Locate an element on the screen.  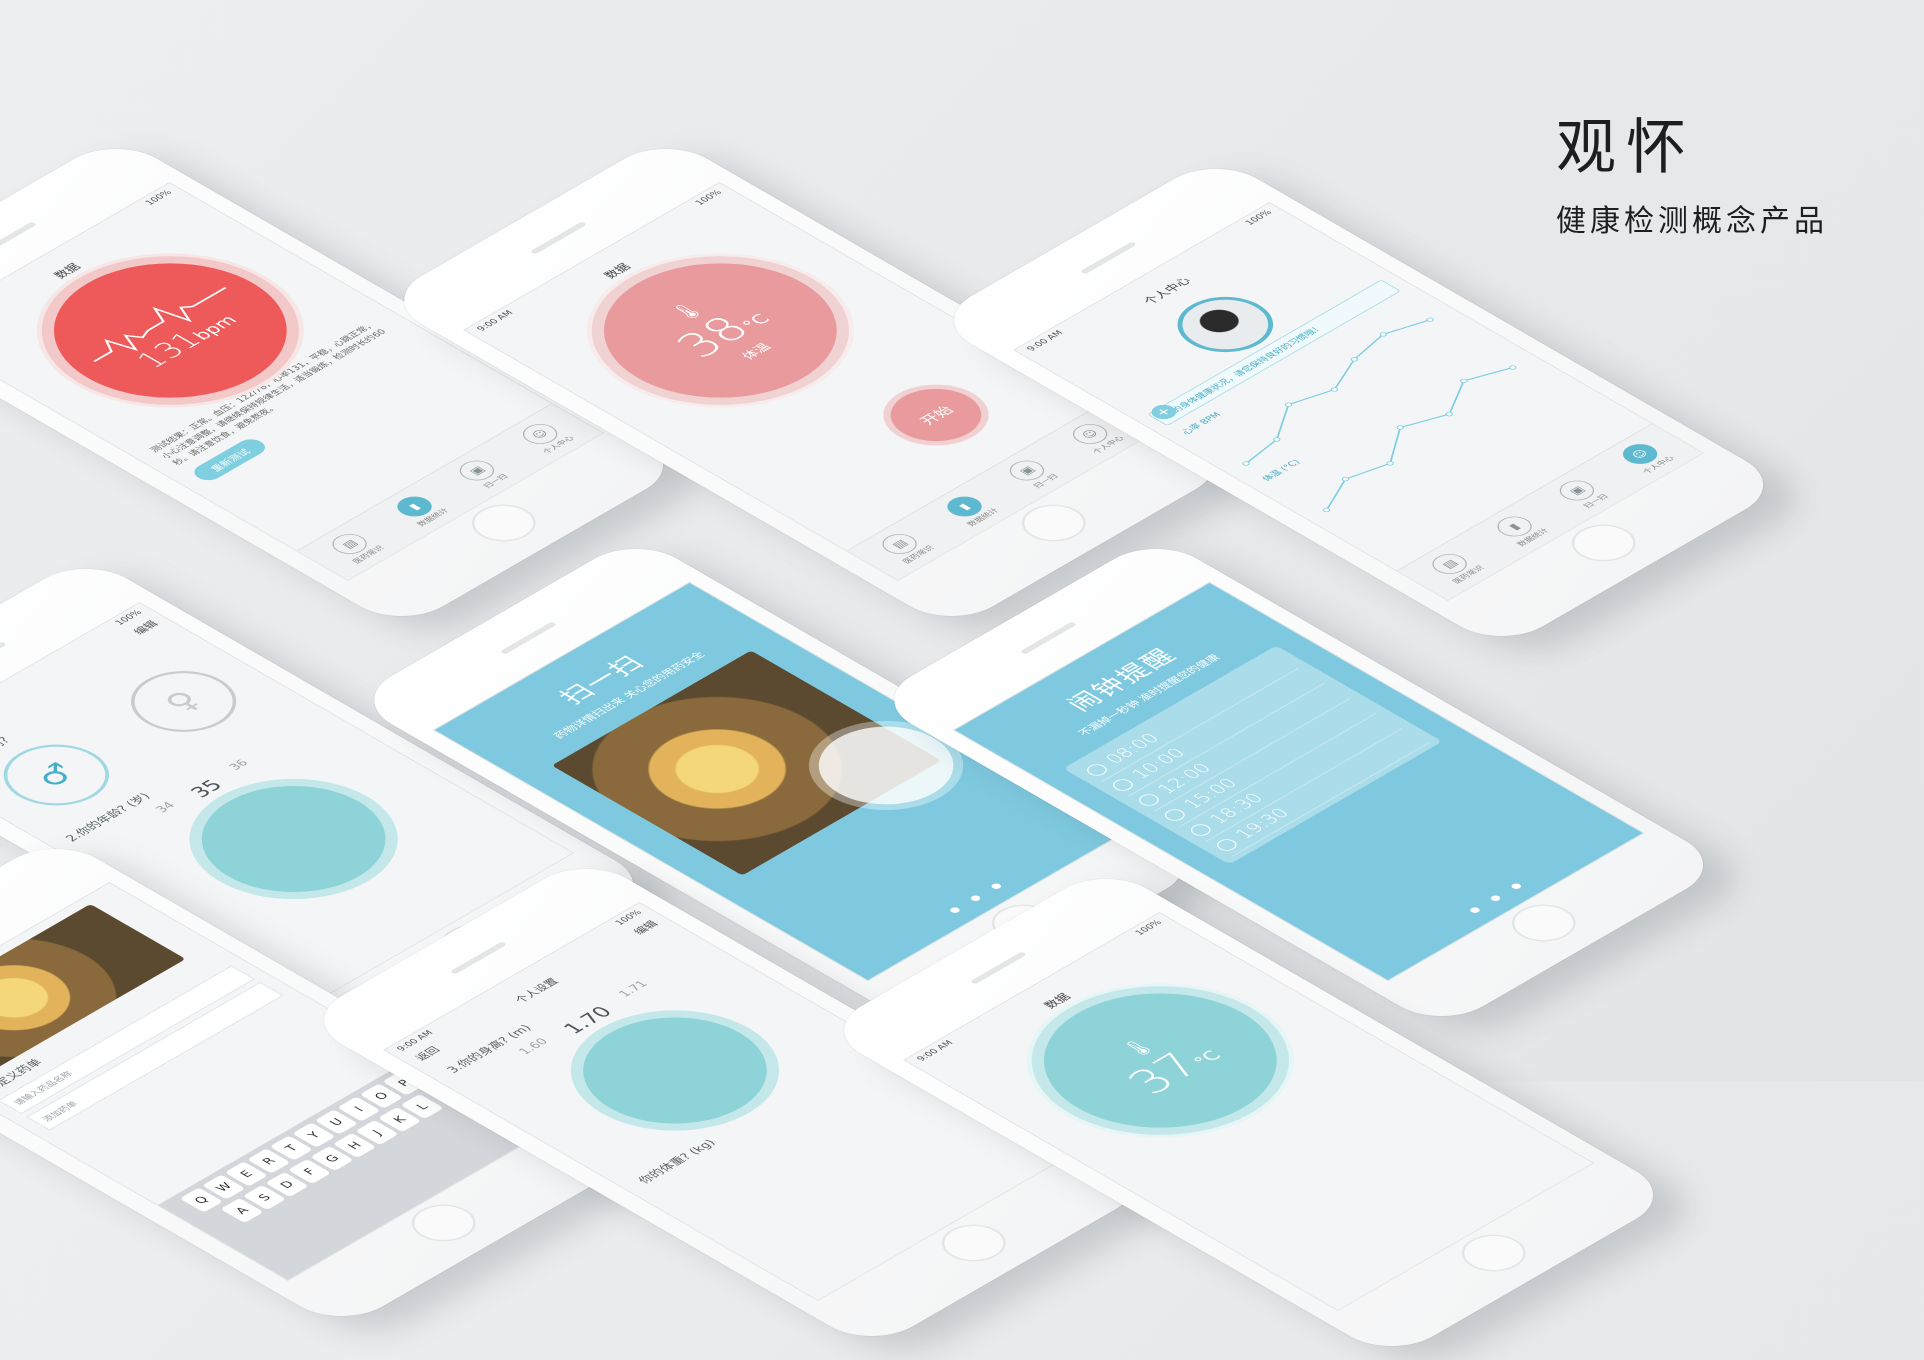
start-button: 开始 is located at coordinates (936, 415).